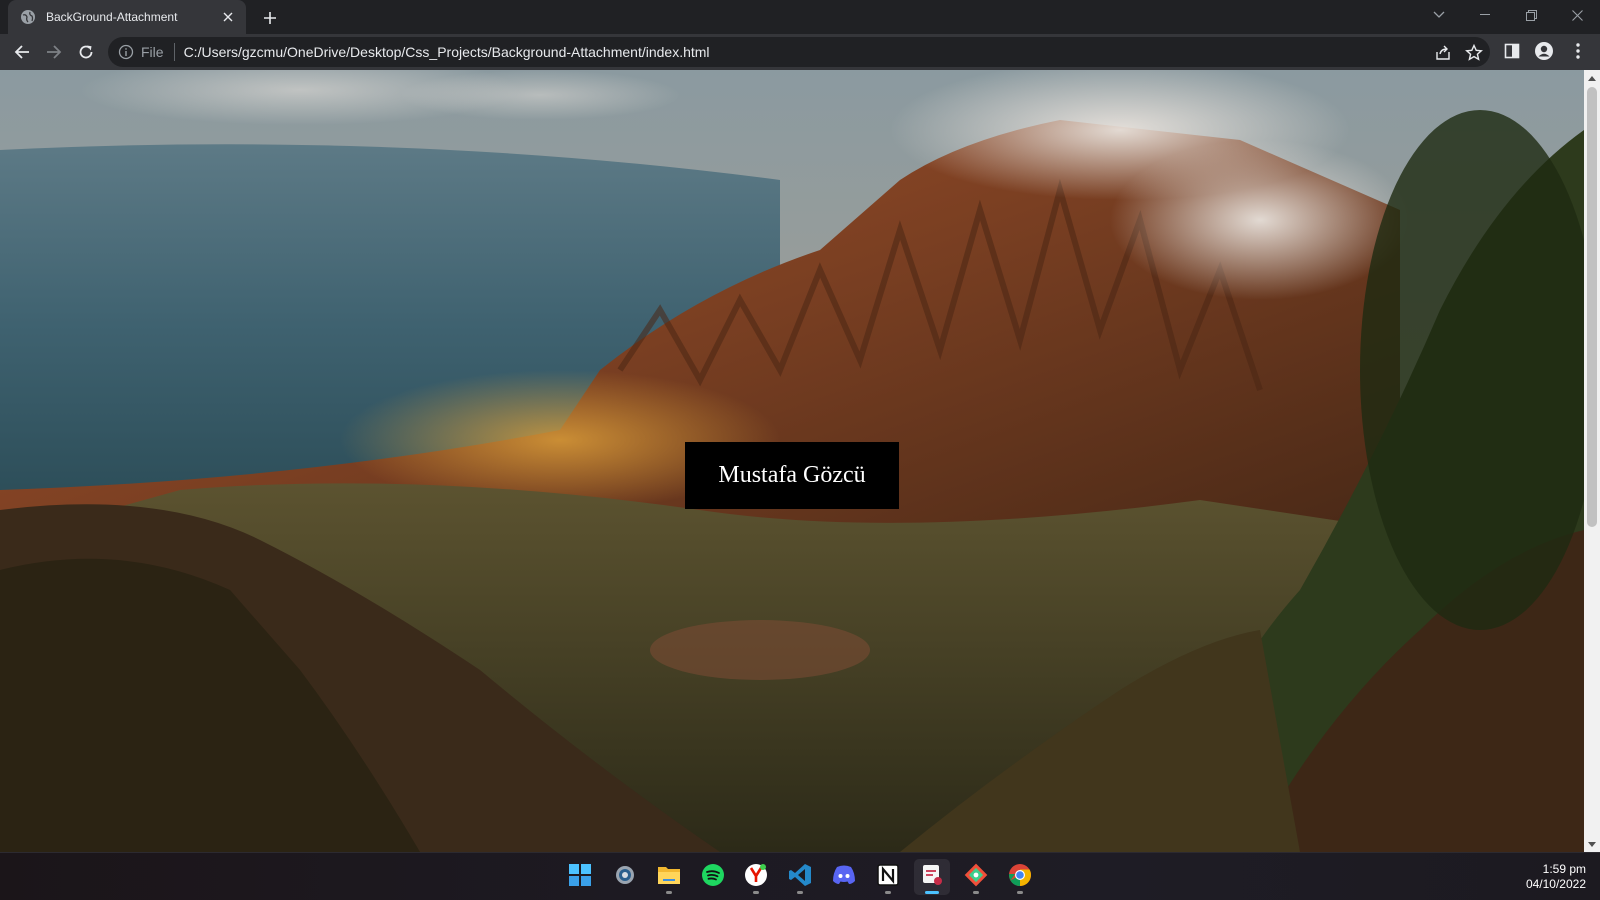 The height and width of the screenshot is (900, 1600). I want to click on browser-tab: BackGround-Attachment, so click(127, 17).